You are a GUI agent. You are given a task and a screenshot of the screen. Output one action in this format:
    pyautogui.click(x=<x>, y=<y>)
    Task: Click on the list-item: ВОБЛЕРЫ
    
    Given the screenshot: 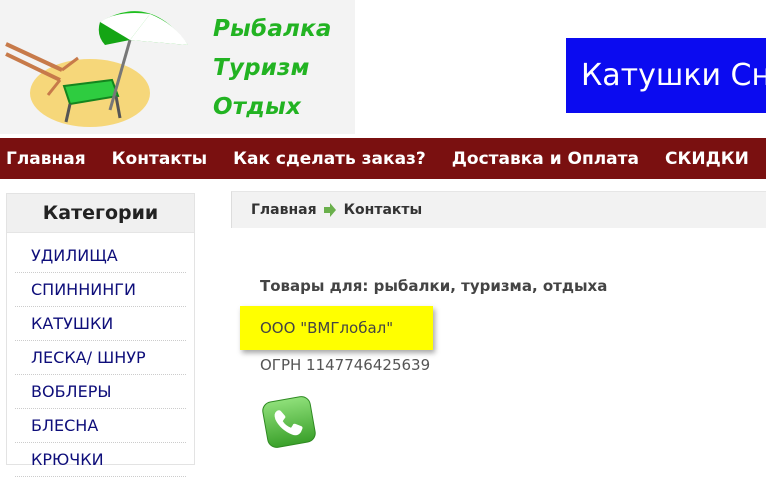 What is the action you would take?
    pyautogui.click(x=100, y=392)
    